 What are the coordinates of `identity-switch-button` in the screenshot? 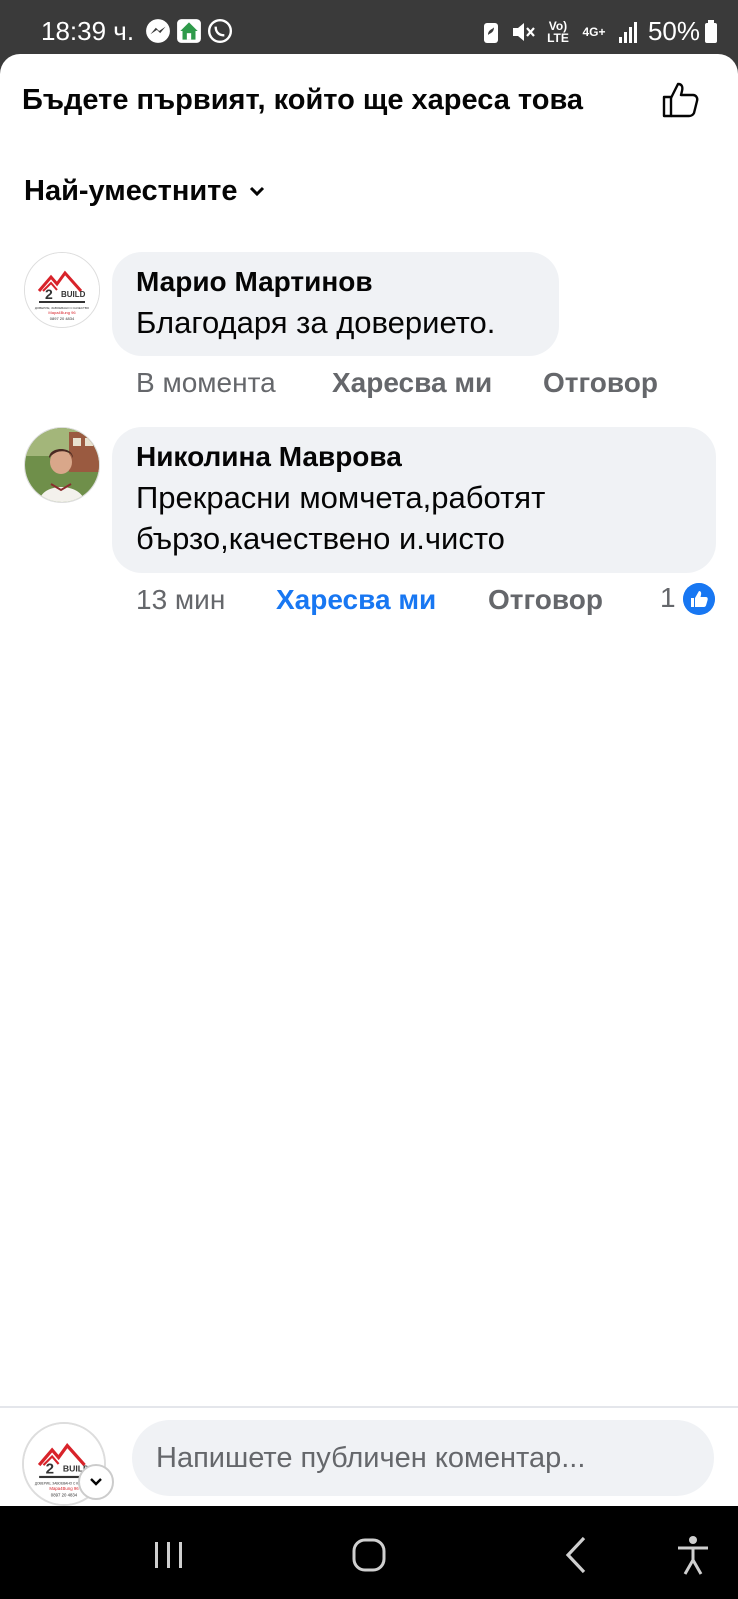 It's located at (96, 1482).